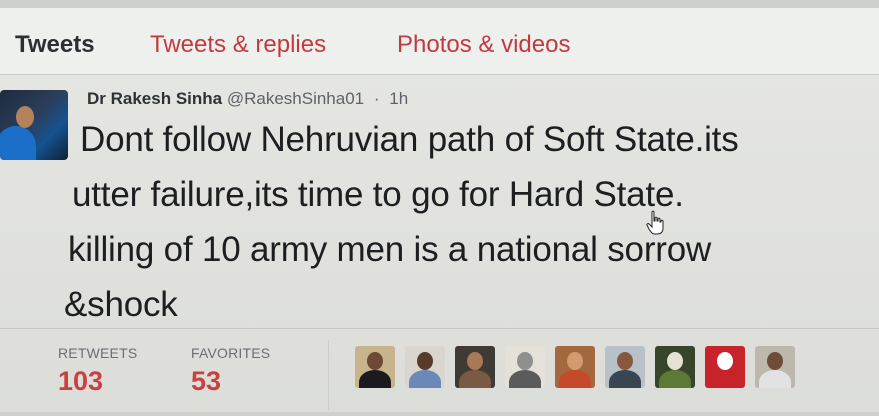 Image resolution: width=879 pixels, height=416 pixels. What do you see at coordinates (18, 143) in the screenshot?
I see `avatar-figure-body` at bounding box center [18, 143].